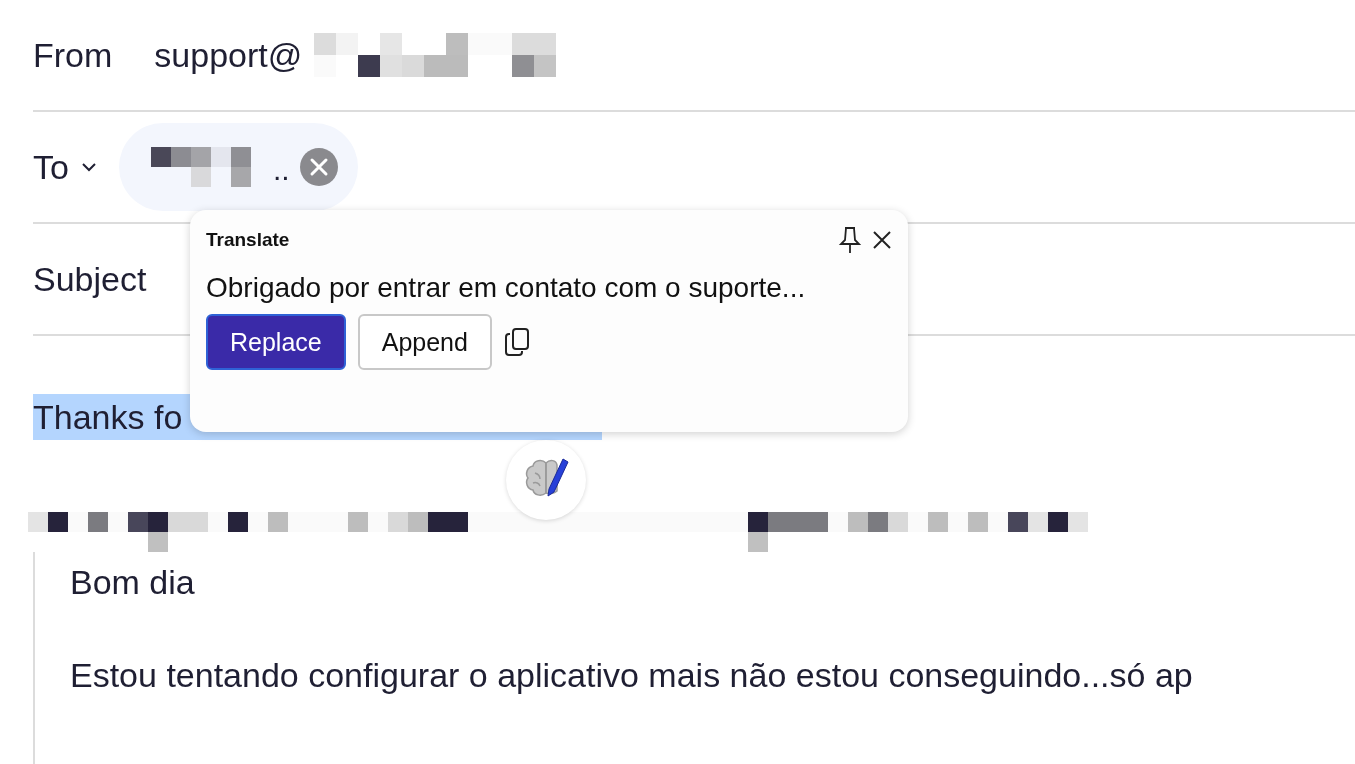  I want to click on quote-line: Bom dia, so click(133, 582).